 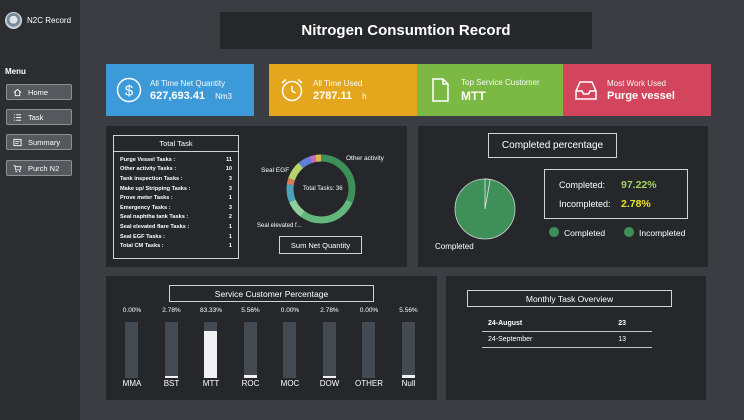 What do you see at coordinates (145, 207) in the screenshot?
I see `task-row-label: Emergency Tasks :` at bounding box center [145, 207].